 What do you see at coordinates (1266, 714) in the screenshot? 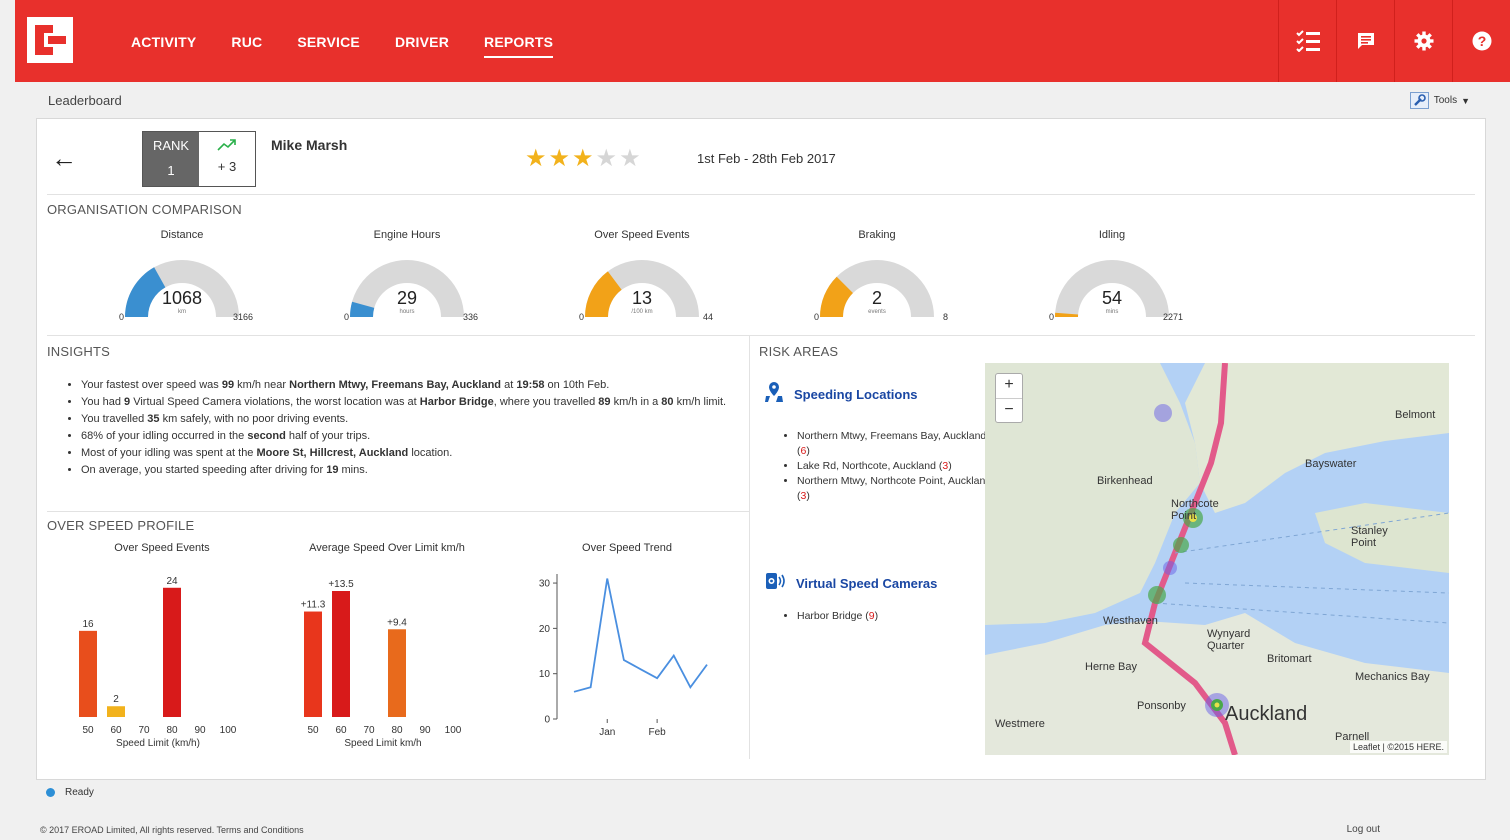
I see `map-label: Auckland` at bounding box center [1266, 714].